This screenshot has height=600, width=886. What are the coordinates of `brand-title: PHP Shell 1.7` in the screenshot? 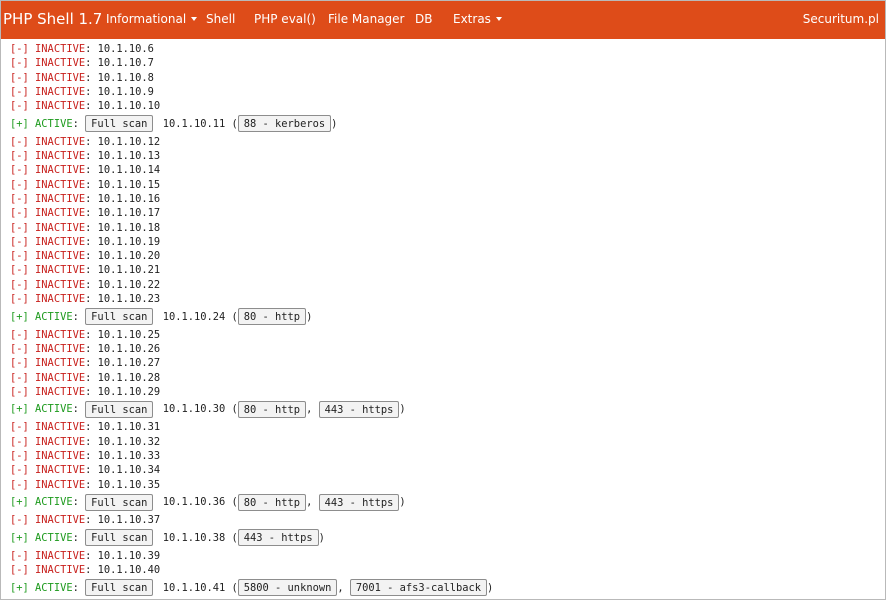 It's located at (52, 20).